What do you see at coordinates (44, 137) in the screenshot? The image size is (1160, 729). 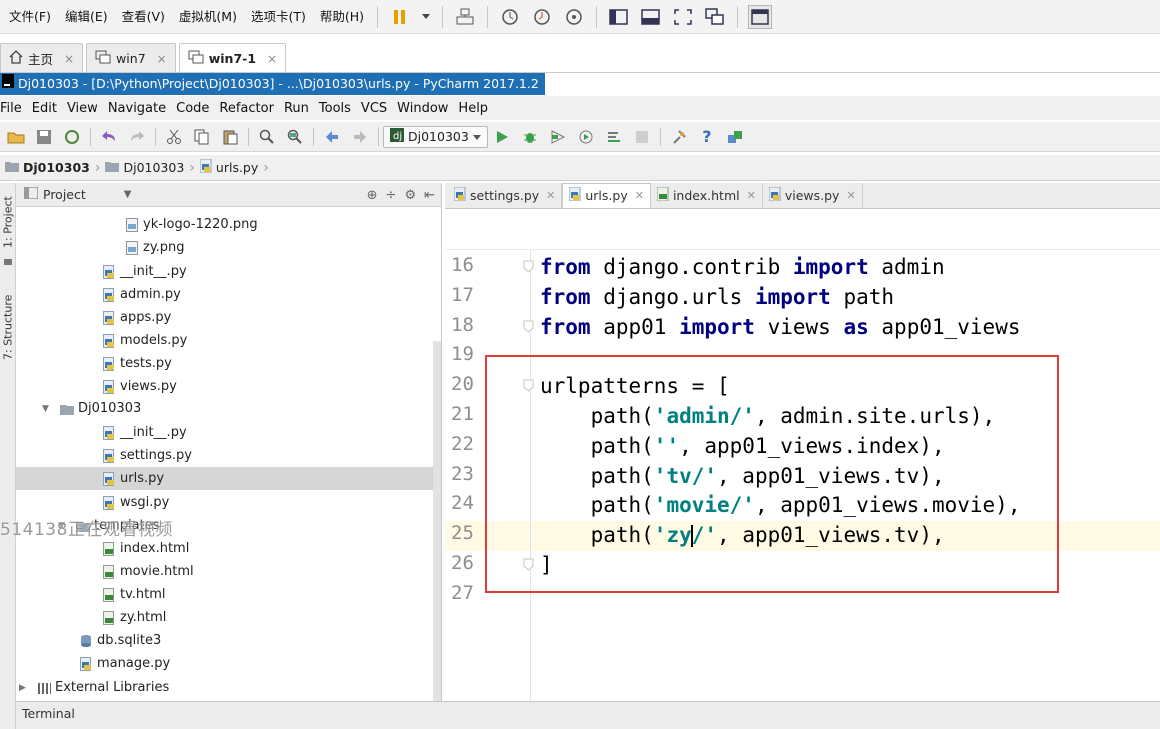 I see `save-icon` at bounding box center [44, 137].